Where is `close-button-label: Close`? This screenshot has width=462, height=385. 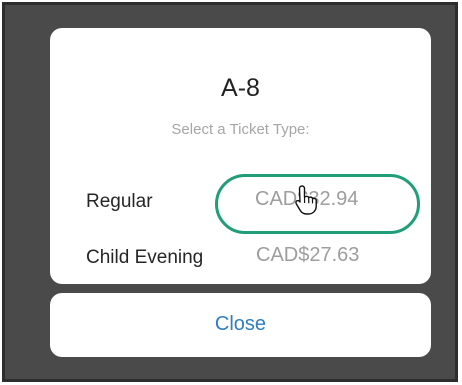 close-button-label: Close is located at coordinates (240, 324).